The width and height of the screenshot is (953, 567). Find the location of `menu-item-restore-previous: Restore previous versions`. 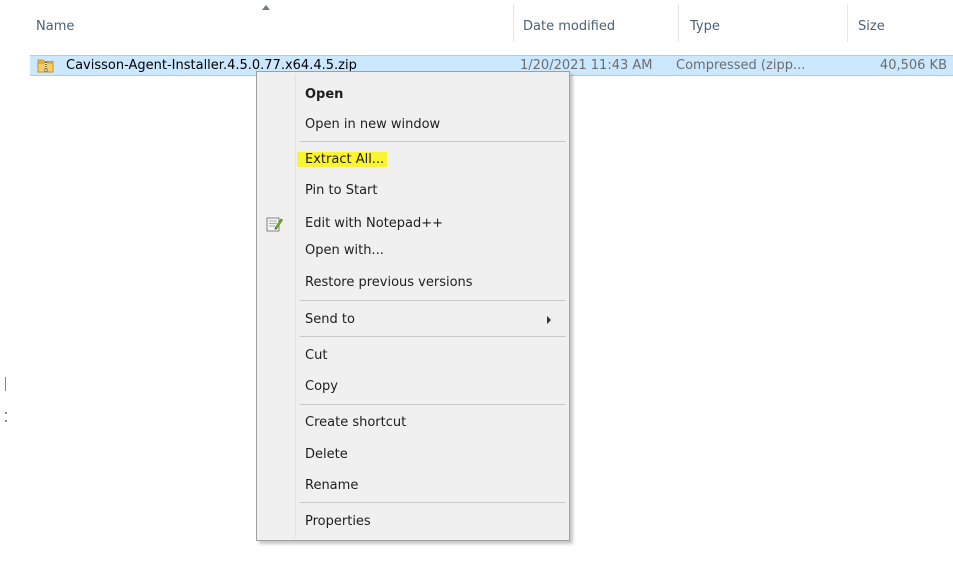

menu-item-restore-previous: Restore previous versions is located at coordinates (386, 283).